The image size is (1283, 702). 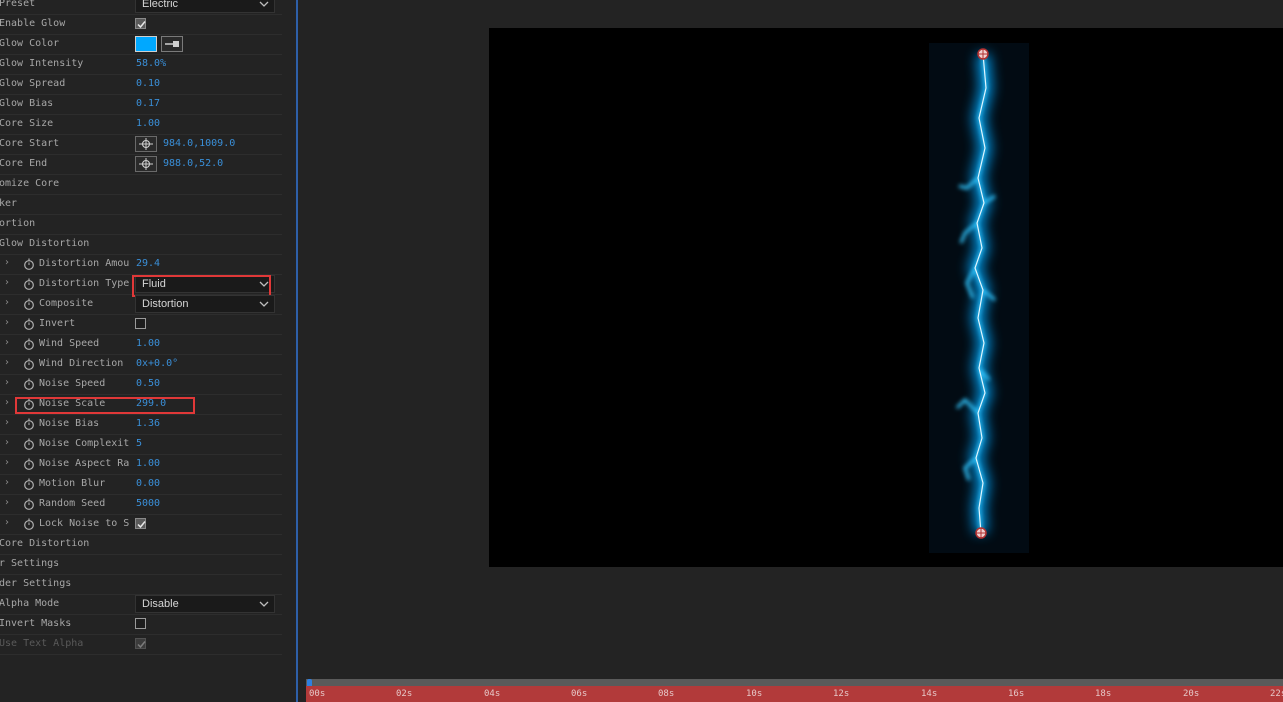 What do you see at coordinates (205, 6) in the screenshot?
I see `preset-dropdown: Electric` at bounding box center [205, 6].